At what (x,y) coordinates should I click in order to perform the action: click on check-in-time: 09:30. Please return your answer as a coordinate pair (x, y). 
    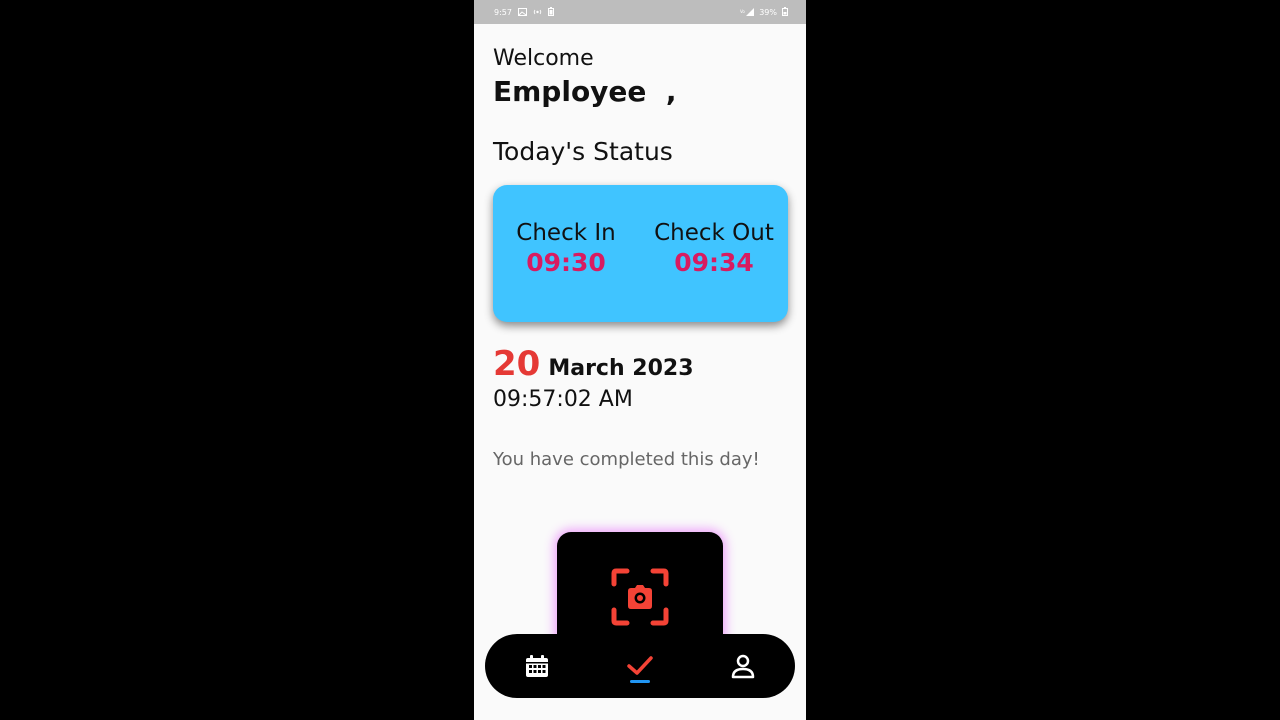
    Looking at the image, I should click on (566, 262).